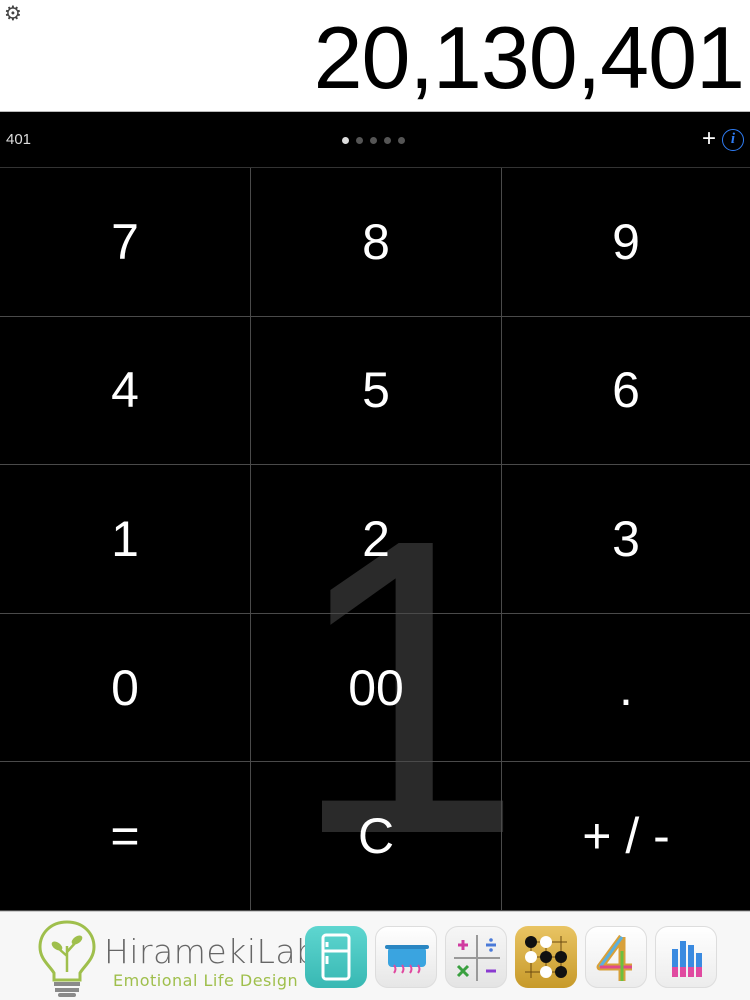 The image size is (750, 1000). What do you see at coordinates (13, 13) in the screenshot?
I see `gear-icon: ⚙` at bounding box center [13, 13].